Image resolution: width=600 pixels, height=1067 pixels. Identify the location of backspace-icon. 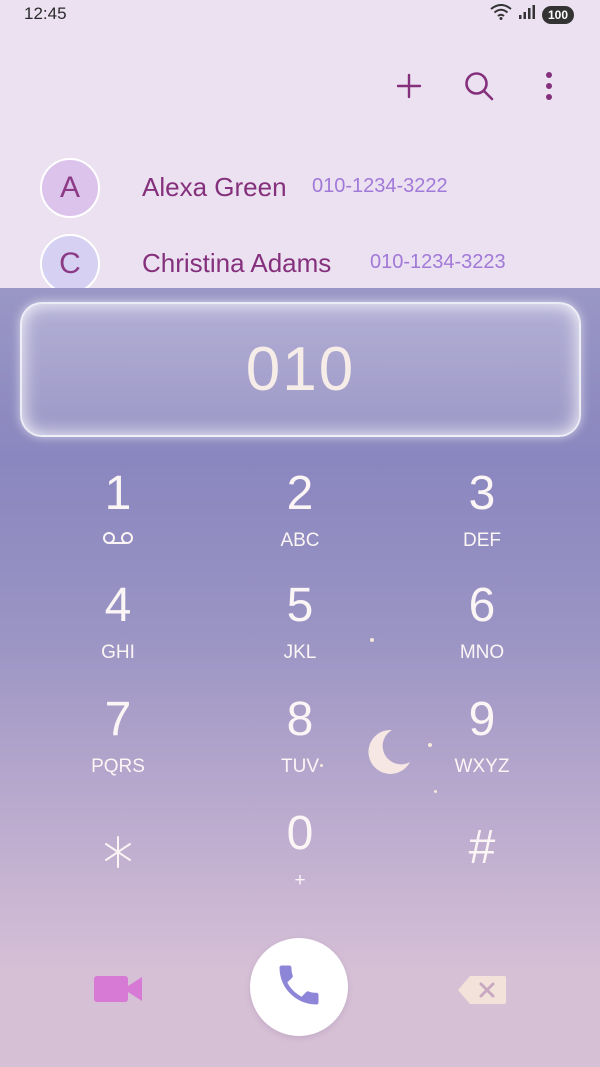
(482, 992).